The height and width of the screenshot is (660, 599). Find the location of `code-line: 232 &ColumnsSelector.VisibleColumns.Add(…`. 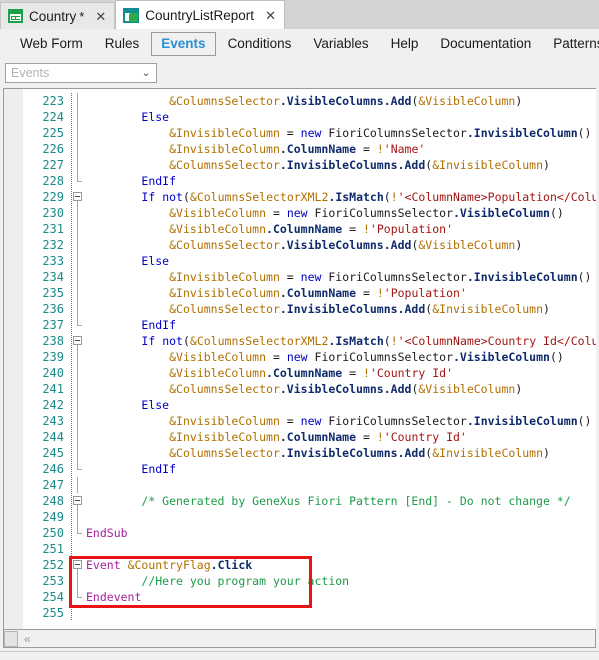

code-line: 232 &ColumnsSelector.VisibleColumns.Add(… is located at coordinates (300, 245).